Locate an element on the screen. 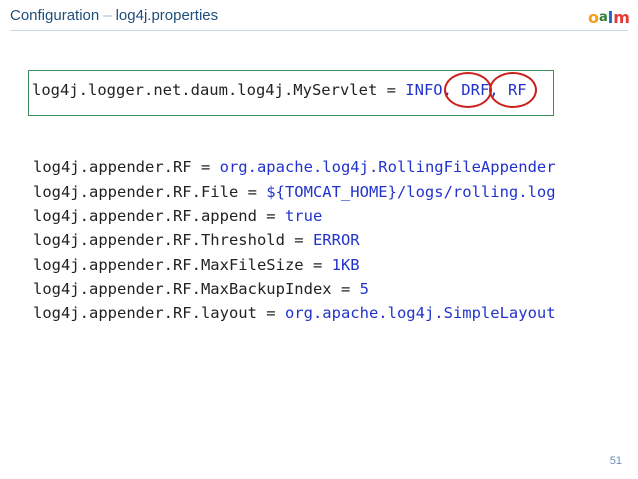 The height and width of the screenshot is (479, 638). rf-highlight-circle is located at coordinates (513, 90).